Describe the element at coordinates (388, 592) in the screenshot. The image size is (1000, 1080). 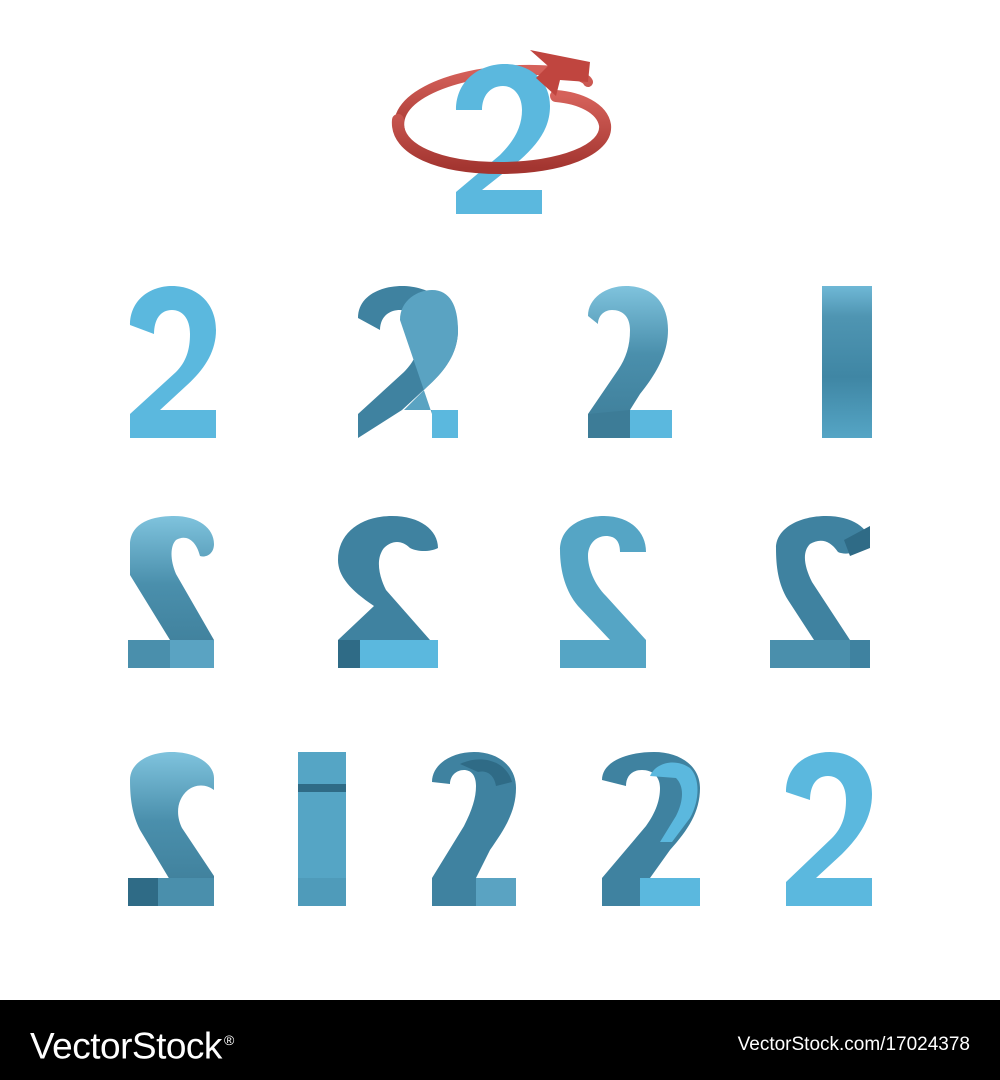
I see `frame-06-digit` at that location.